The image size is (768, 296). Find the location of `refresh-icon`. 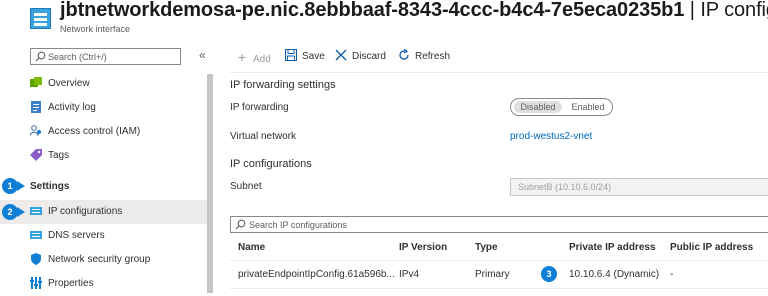

refresh-icon is located at coordinates (404, 54).